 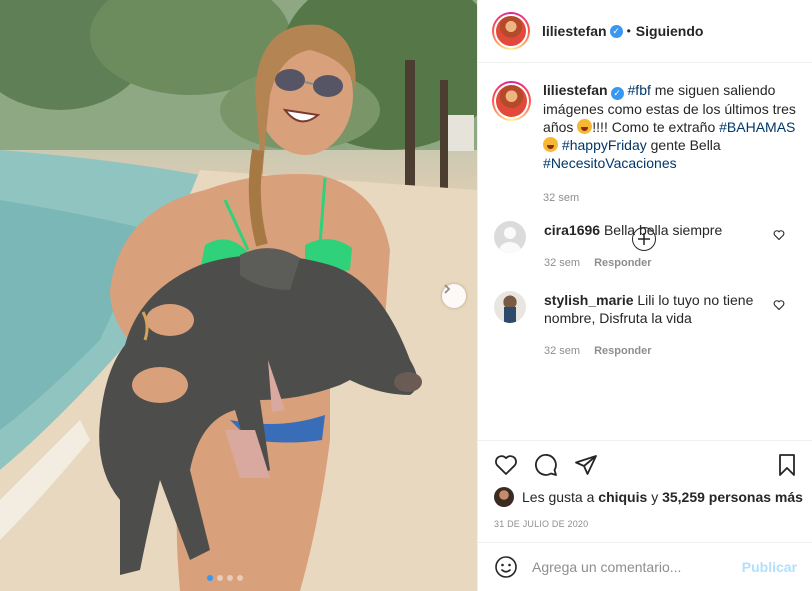 I want to click on emoji-smiley-icon, so click(x=506, y=567).